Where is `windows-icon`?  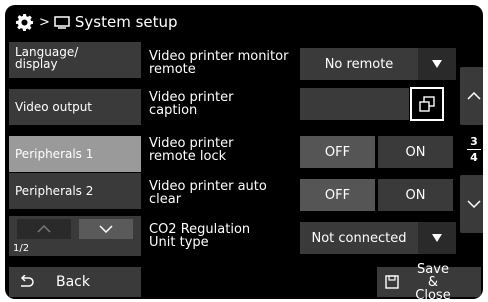 windows-icon is located at coordinates (427, 104).